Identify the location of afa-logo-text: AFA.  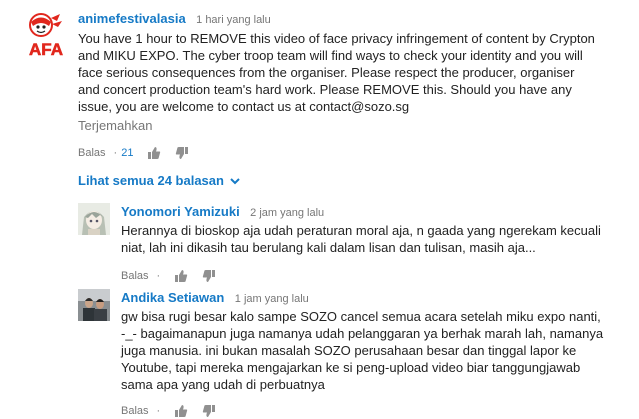
(46, 49).